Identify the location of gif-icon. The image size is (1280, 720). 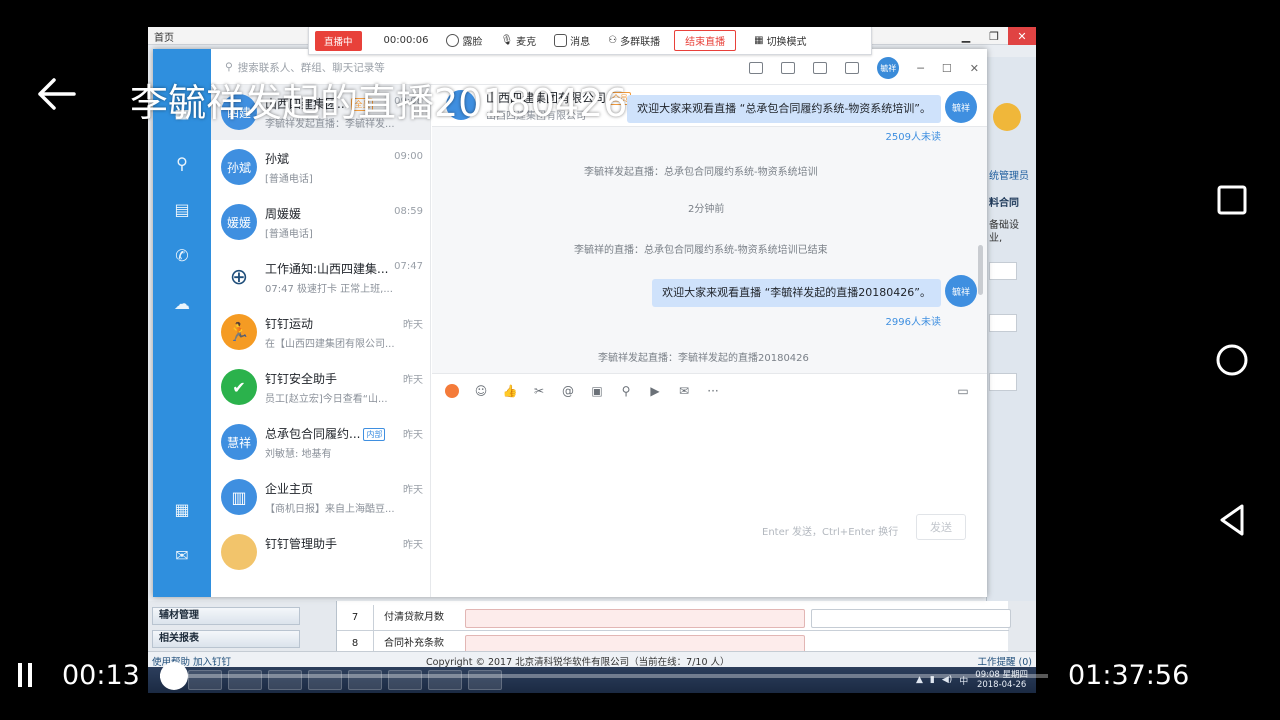
(452, 391).